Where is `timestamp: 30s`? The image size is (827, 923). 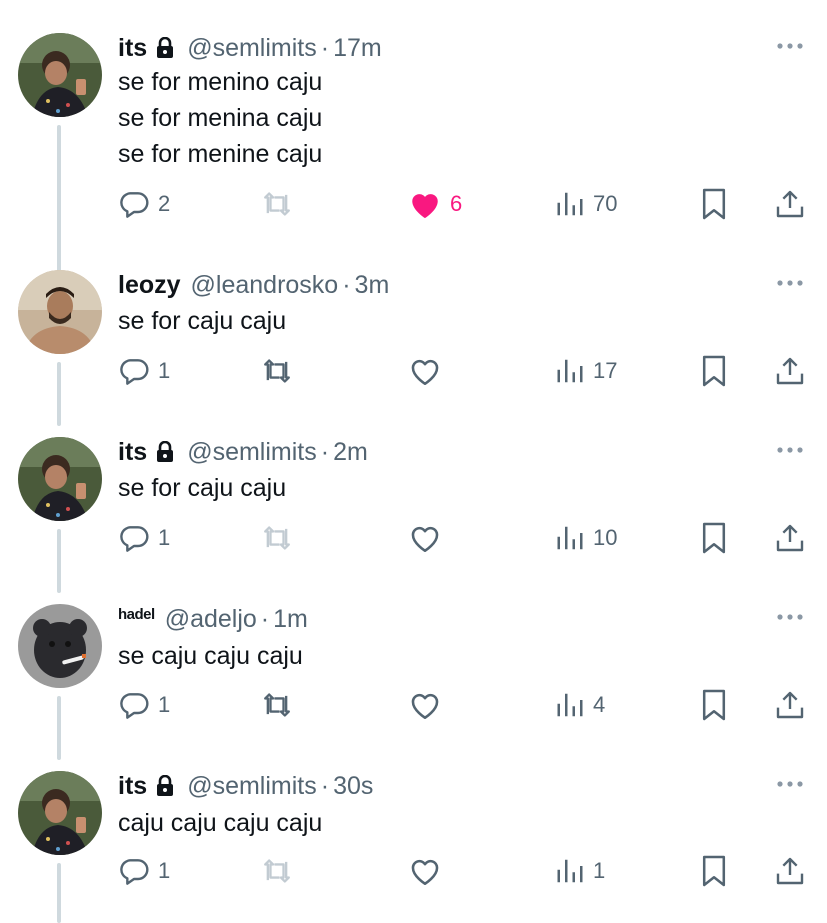 timestamp: 30s is located at coordinates (353, 786).